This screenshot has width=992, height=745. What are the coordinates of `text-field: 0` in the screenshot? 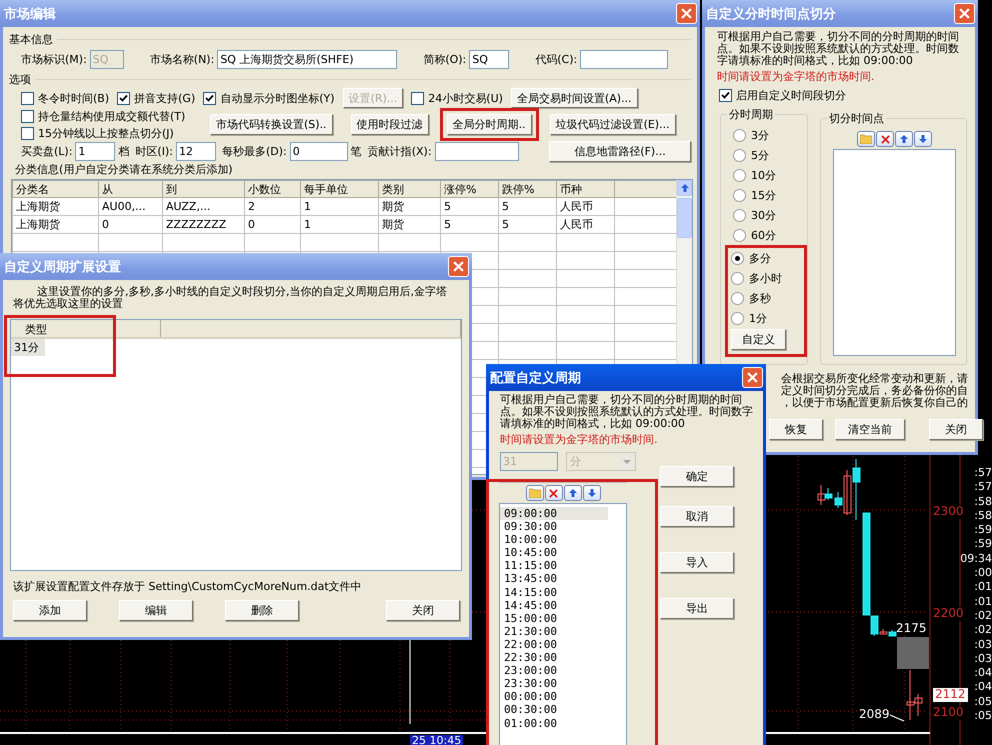 It's located at (319, 151).